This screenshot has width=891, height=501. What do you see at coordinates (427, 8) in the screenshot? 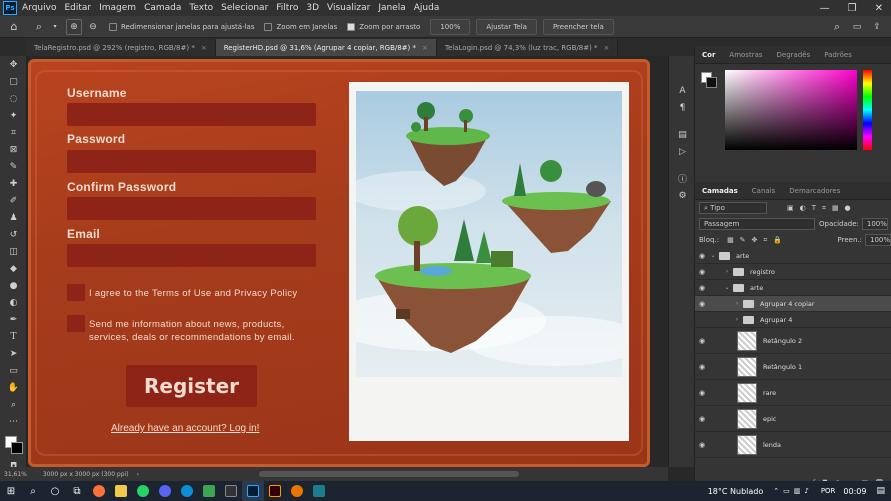
I see `menu-ajuda: Ajuda` at bounding box center [427, 8].